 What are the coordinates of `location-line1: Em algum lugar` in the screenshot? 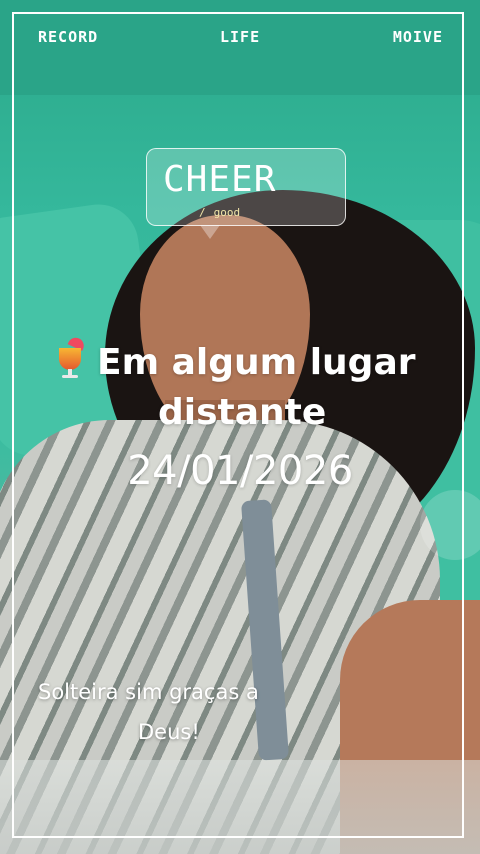 It's located at (256, 362).